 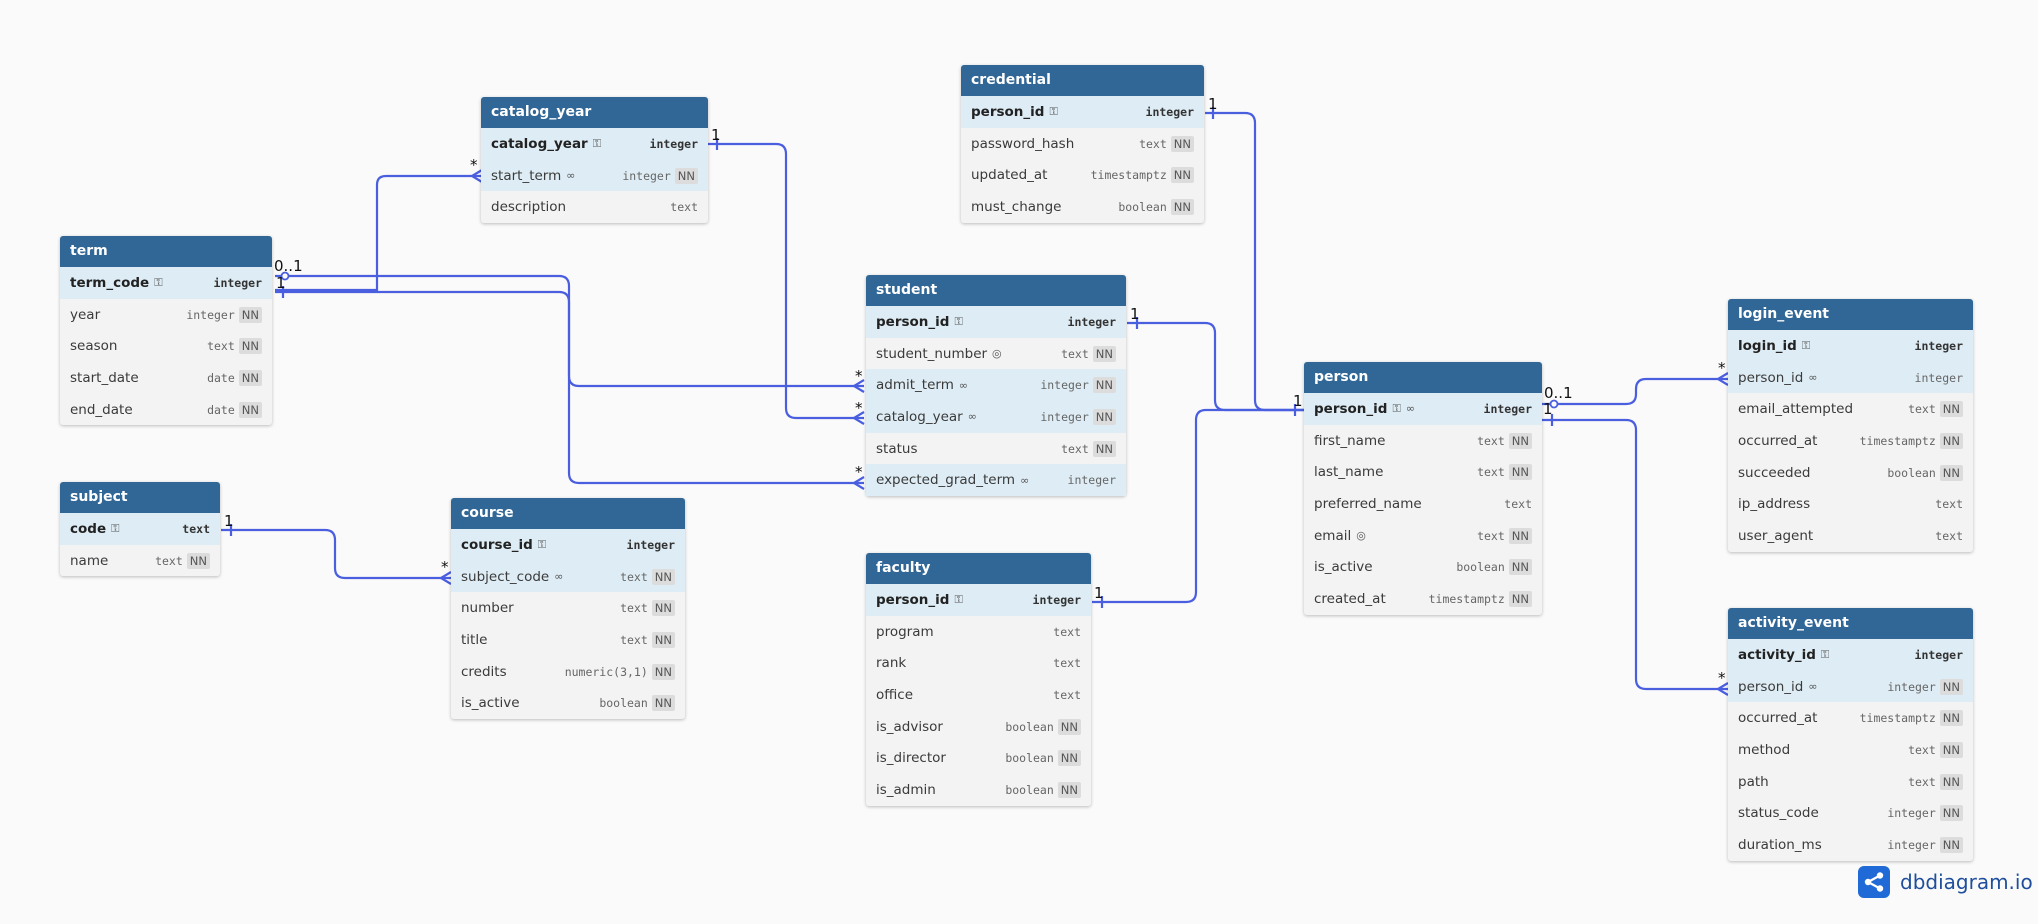 What do you see at coordinates (1423, 441) in the screenshot?
I see `table-field-row: first_name text NN` at bounding box center [1423, 441].